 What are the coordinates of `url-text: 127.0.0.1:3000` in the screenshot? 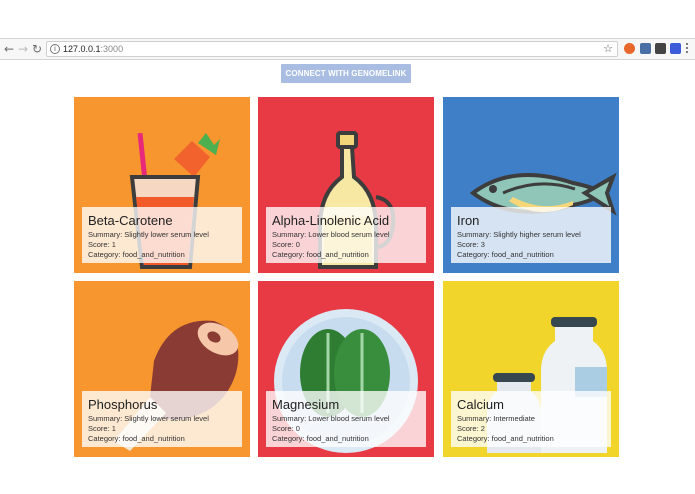 It's located at (93, 49).